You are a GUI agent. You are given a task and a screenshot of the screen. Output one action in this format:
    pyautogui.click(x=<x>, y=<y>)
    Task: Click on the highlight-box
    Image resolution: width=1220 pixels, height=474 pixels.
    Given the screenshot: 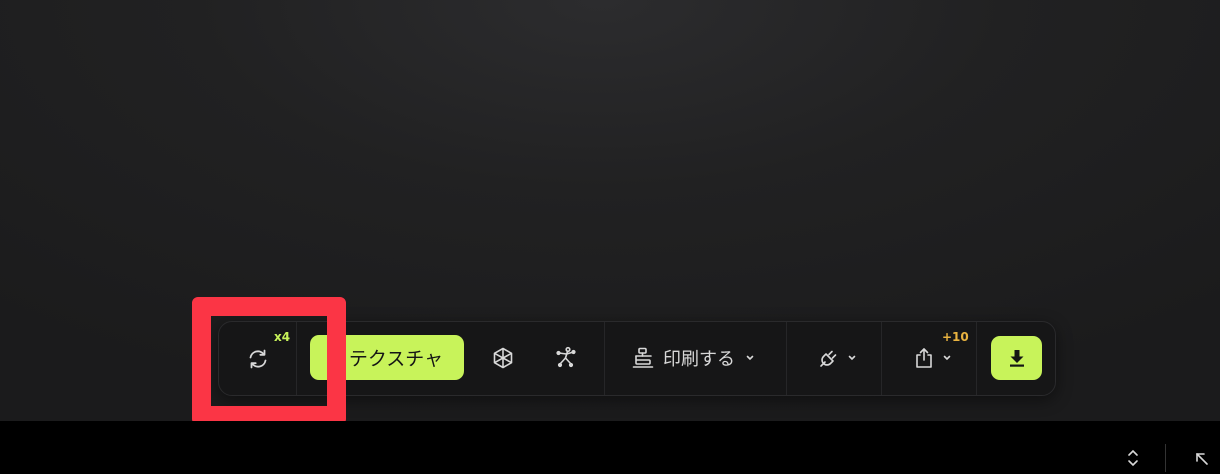 What is the action you would take?
    pyautogui.click(x=269, y=361)
    